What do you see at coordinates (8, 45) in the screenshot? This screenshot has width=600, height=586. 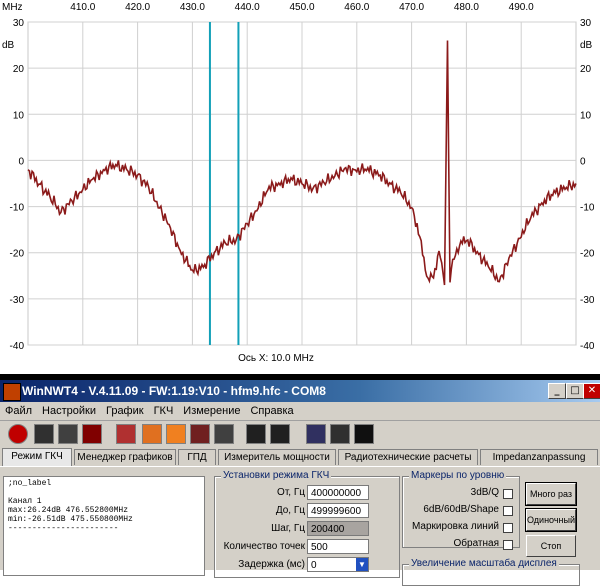 I see `y-unit-label-left: dB` at bounding box center [8, 45].